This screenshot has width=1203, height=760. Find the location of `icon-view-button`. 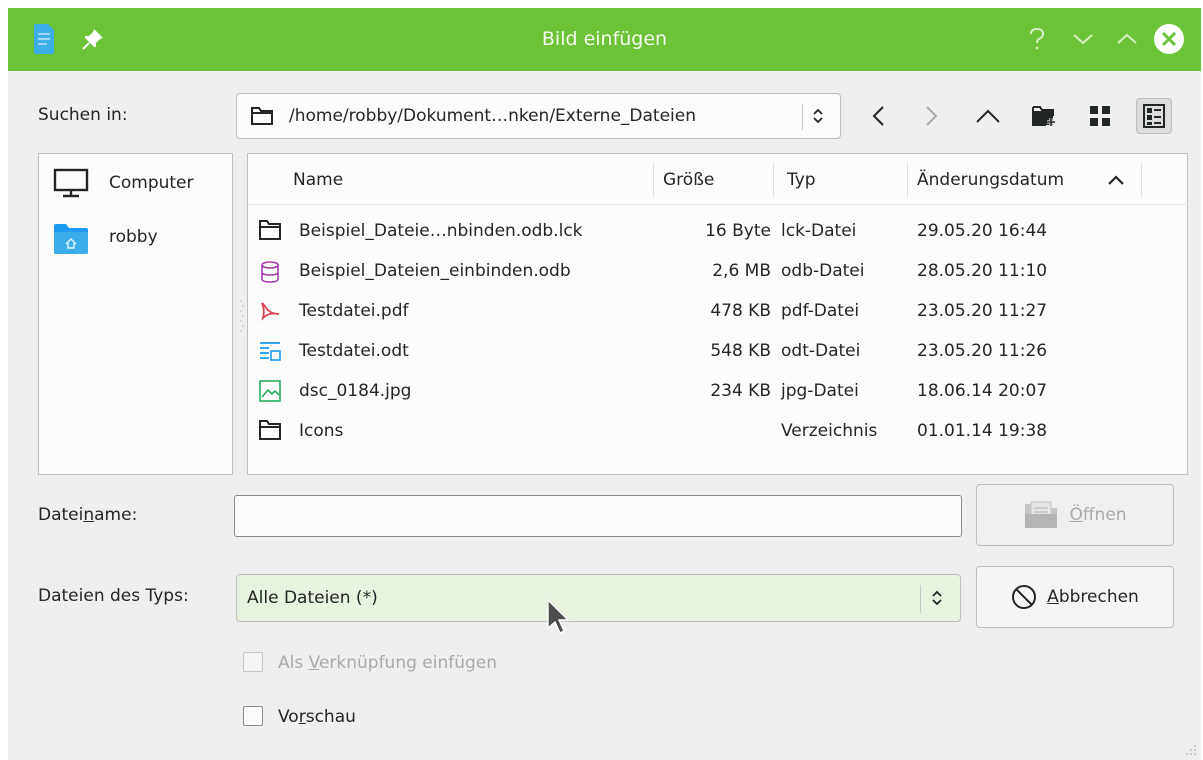

icon-view-button is located at coordinates (1100, 116).